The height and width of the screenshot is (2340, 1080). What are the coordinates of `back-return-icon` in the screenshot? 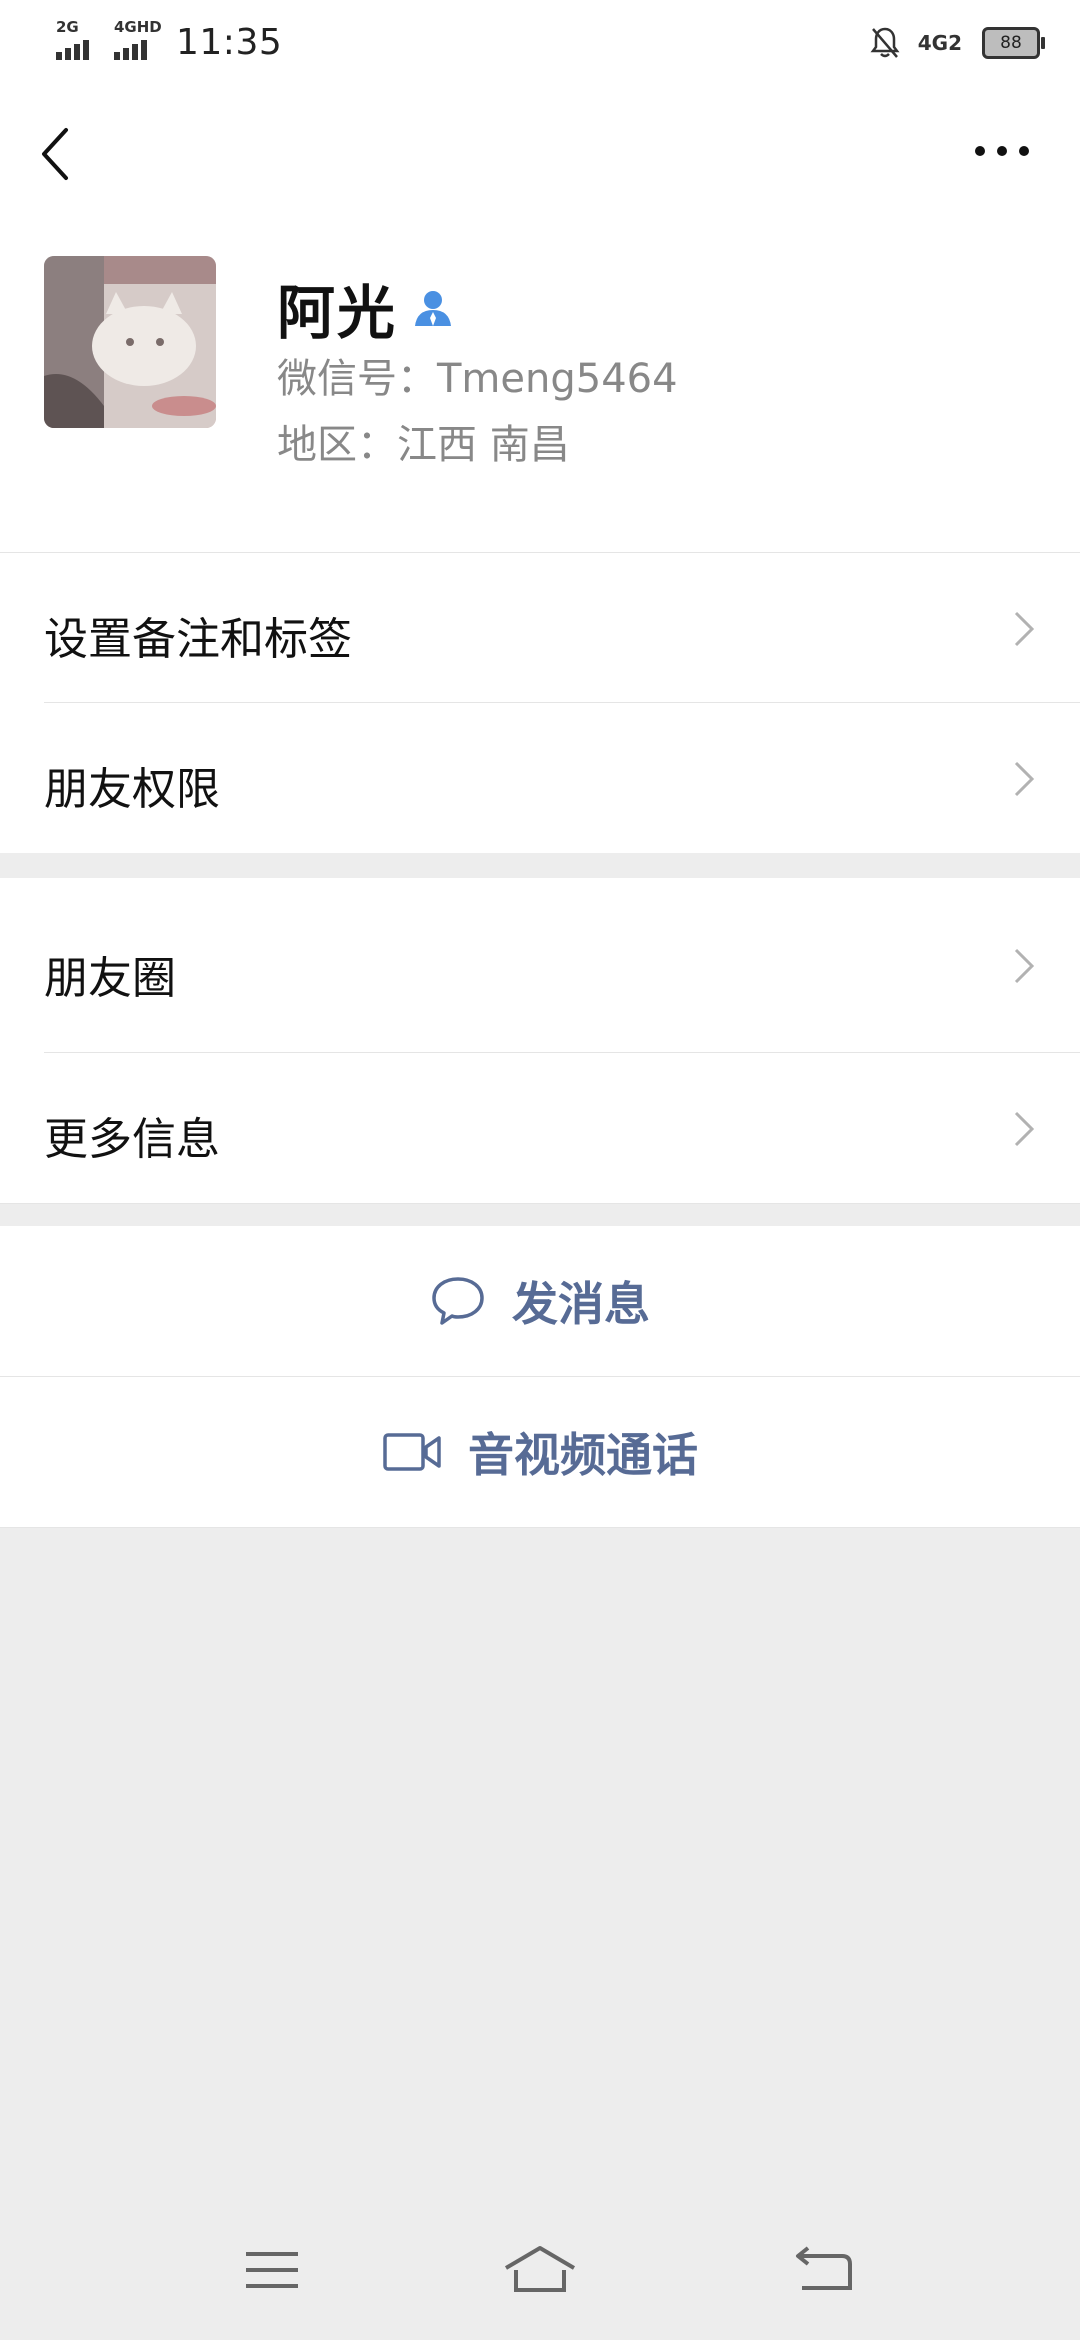 It's located at (824, 2270).